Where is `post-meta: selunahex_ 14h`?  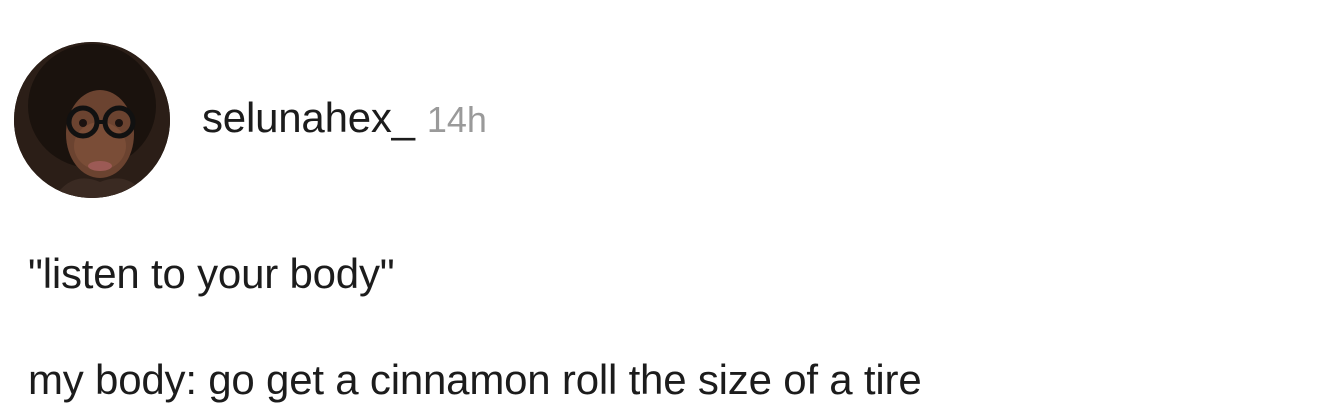 post-meta: selunahex_ 14h is located at coordinates (344, 118).